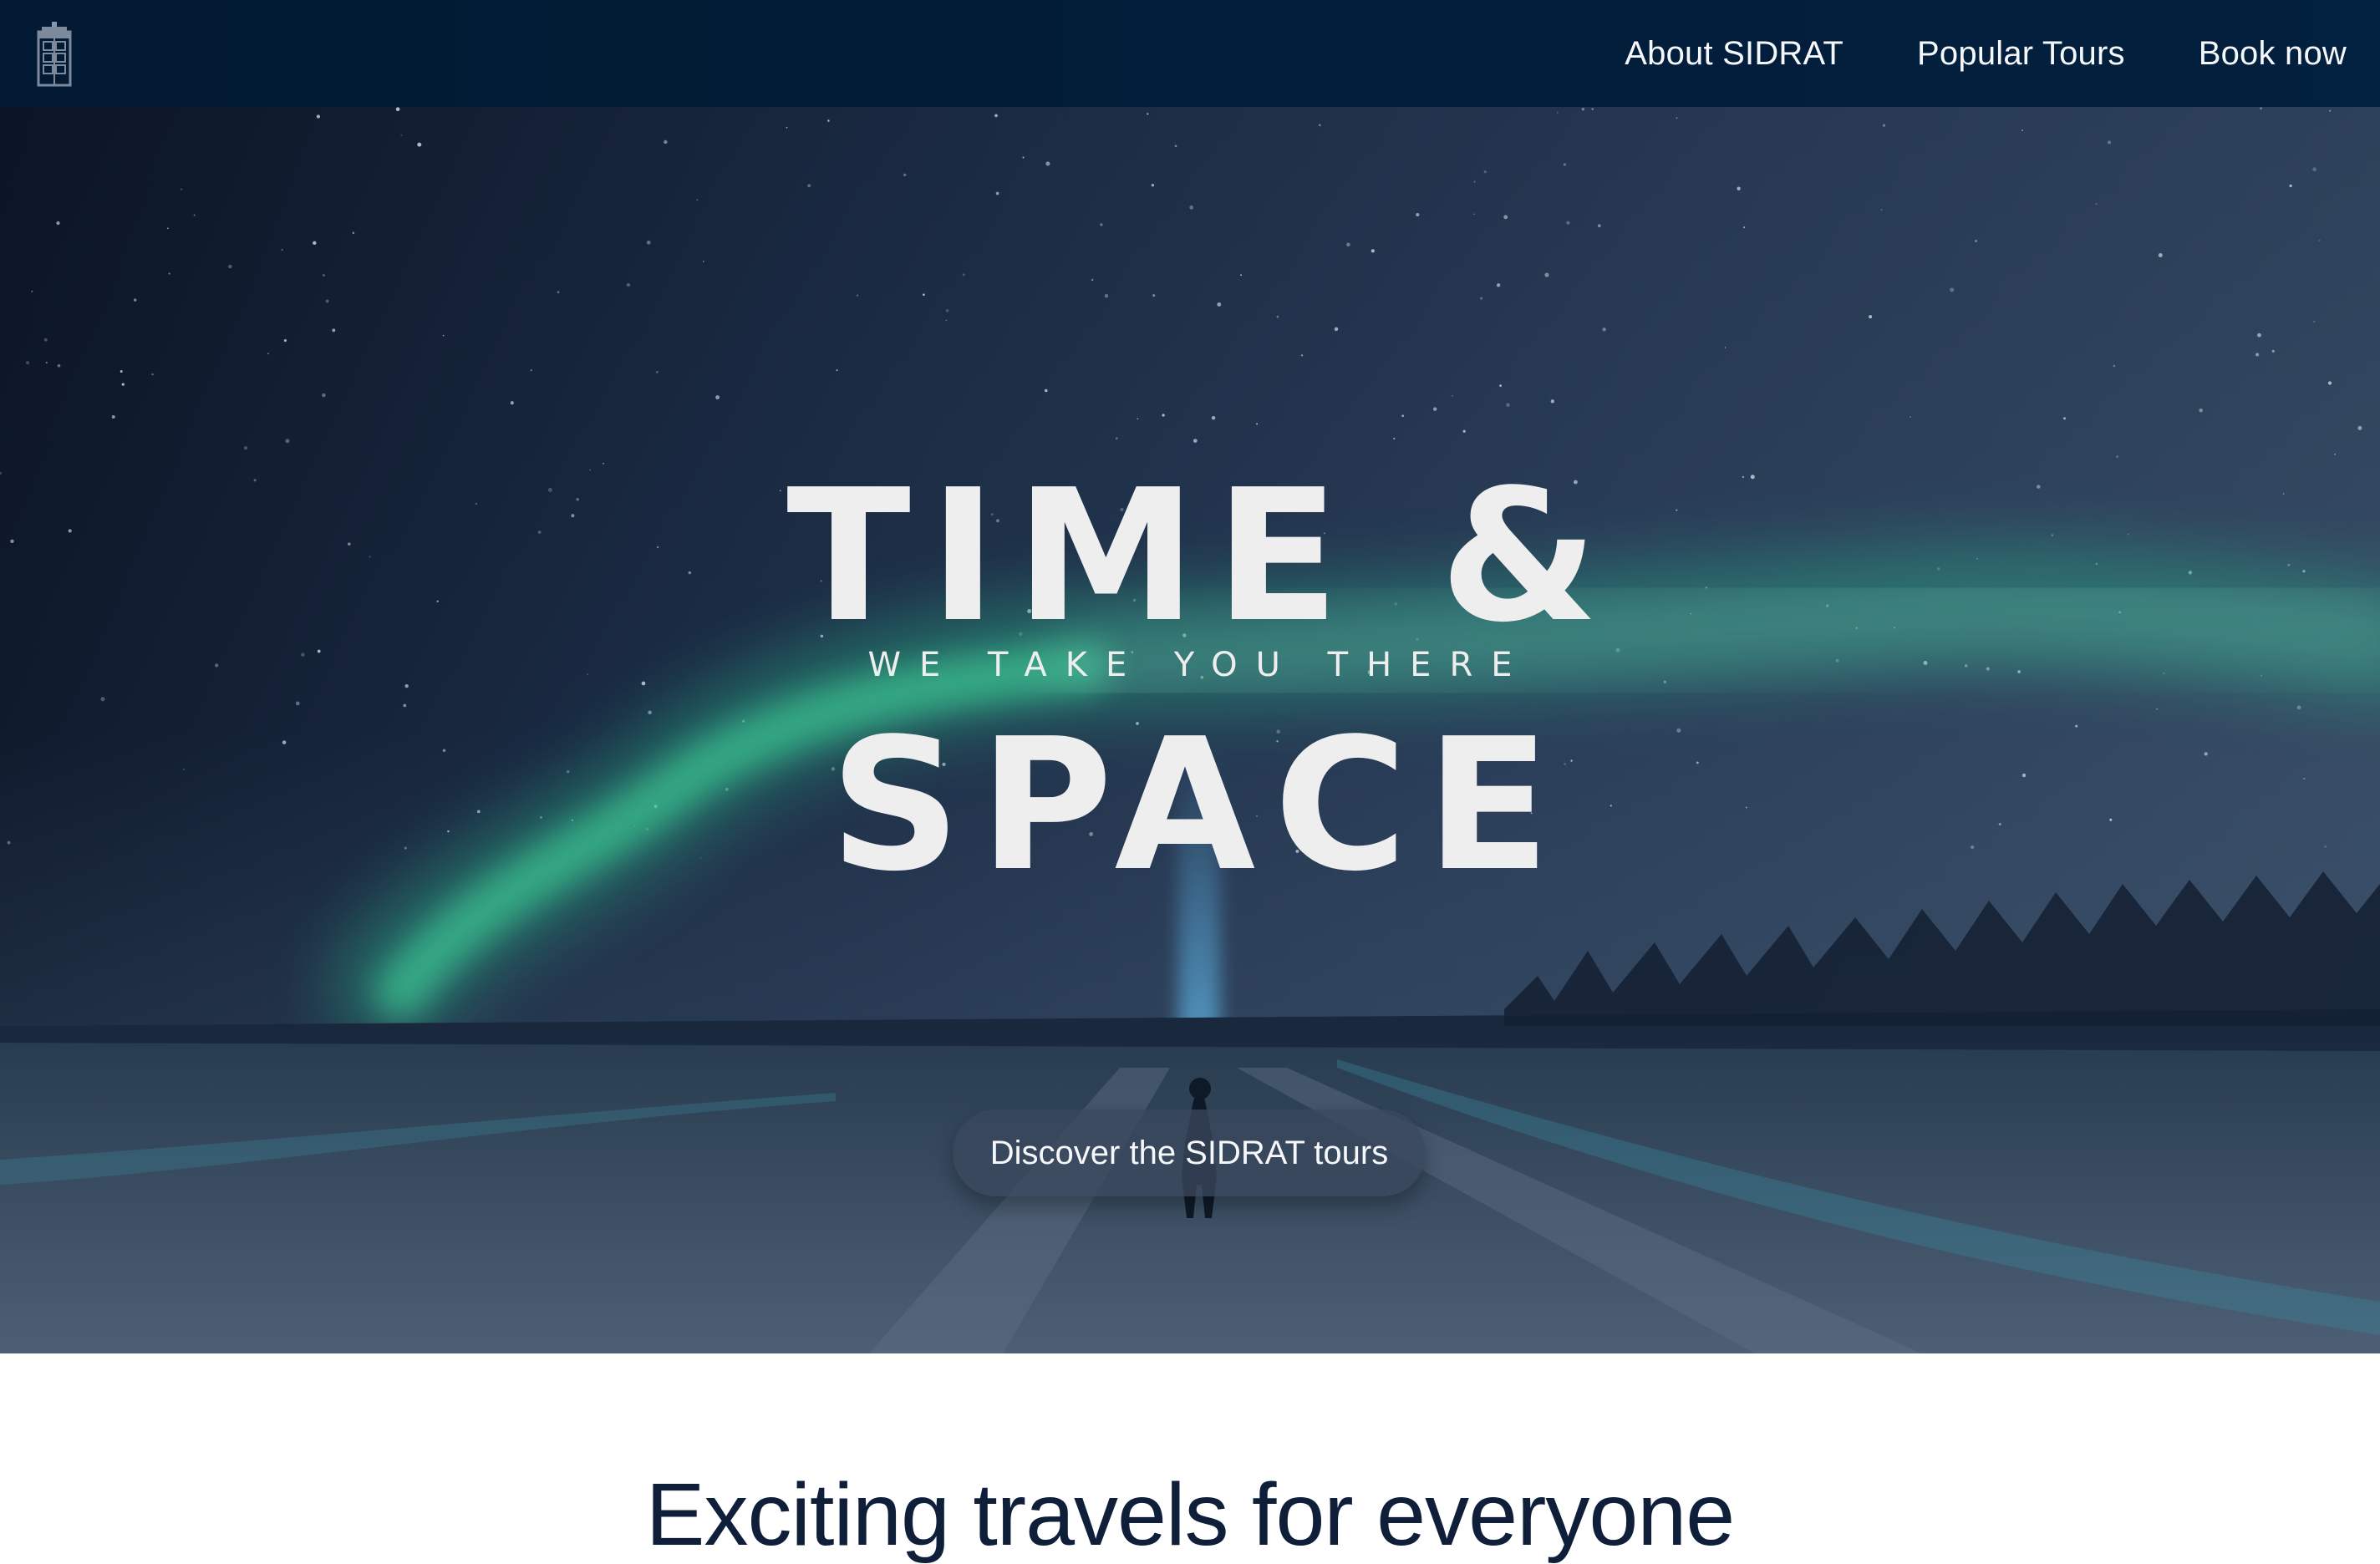 The width and height of the screenshot is (2380, 1564). I want to click on discover-tours-button: Discover the SIDRAT tours, so click(1189, 1153).